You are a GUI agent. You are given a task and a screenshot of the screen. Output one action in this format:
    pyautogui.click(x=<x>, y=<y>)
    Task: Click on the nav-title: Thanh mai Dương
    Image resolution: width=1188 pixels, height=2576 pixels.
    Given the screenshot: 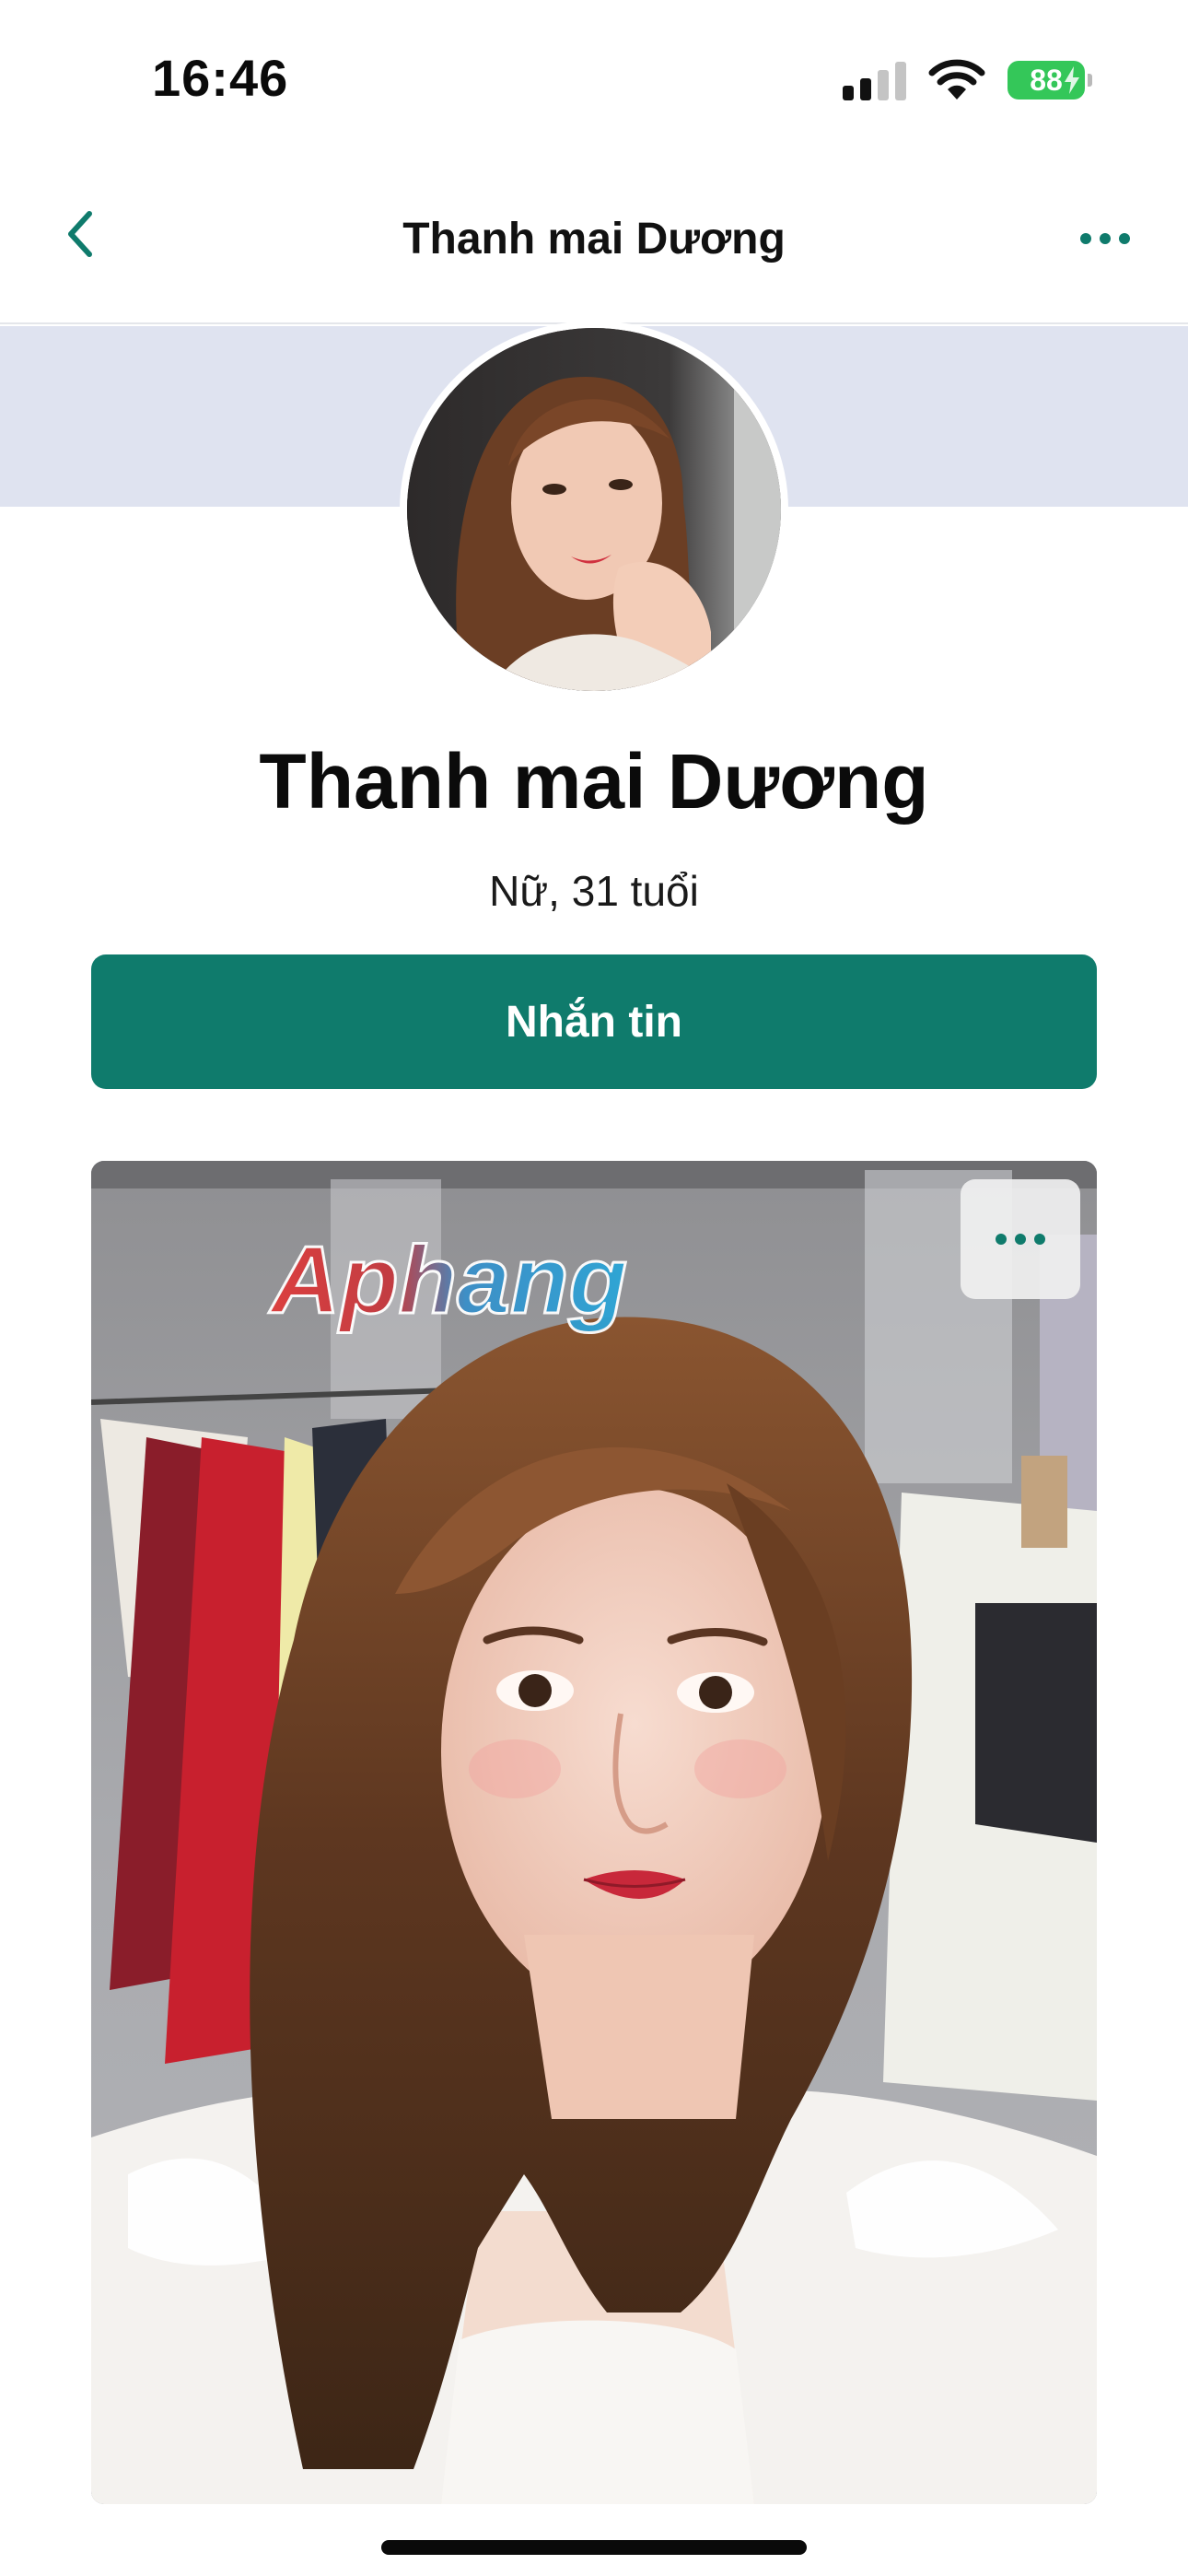 What is the action you would take?
    pyautogui.click(x=594, y=239)
    